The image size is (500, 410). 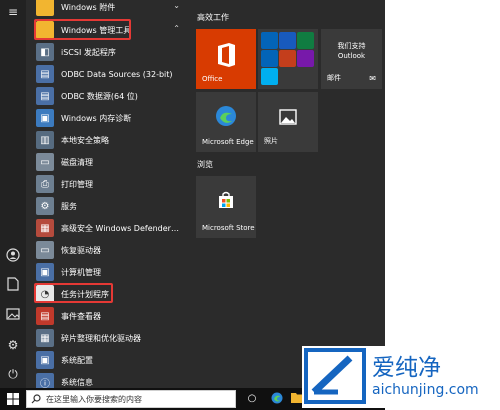 What do you see at coordinates (99, 96) in the screenshot?
I see `app-label: ODBC 数据源(64 位)` at bounding box center [99, 96].